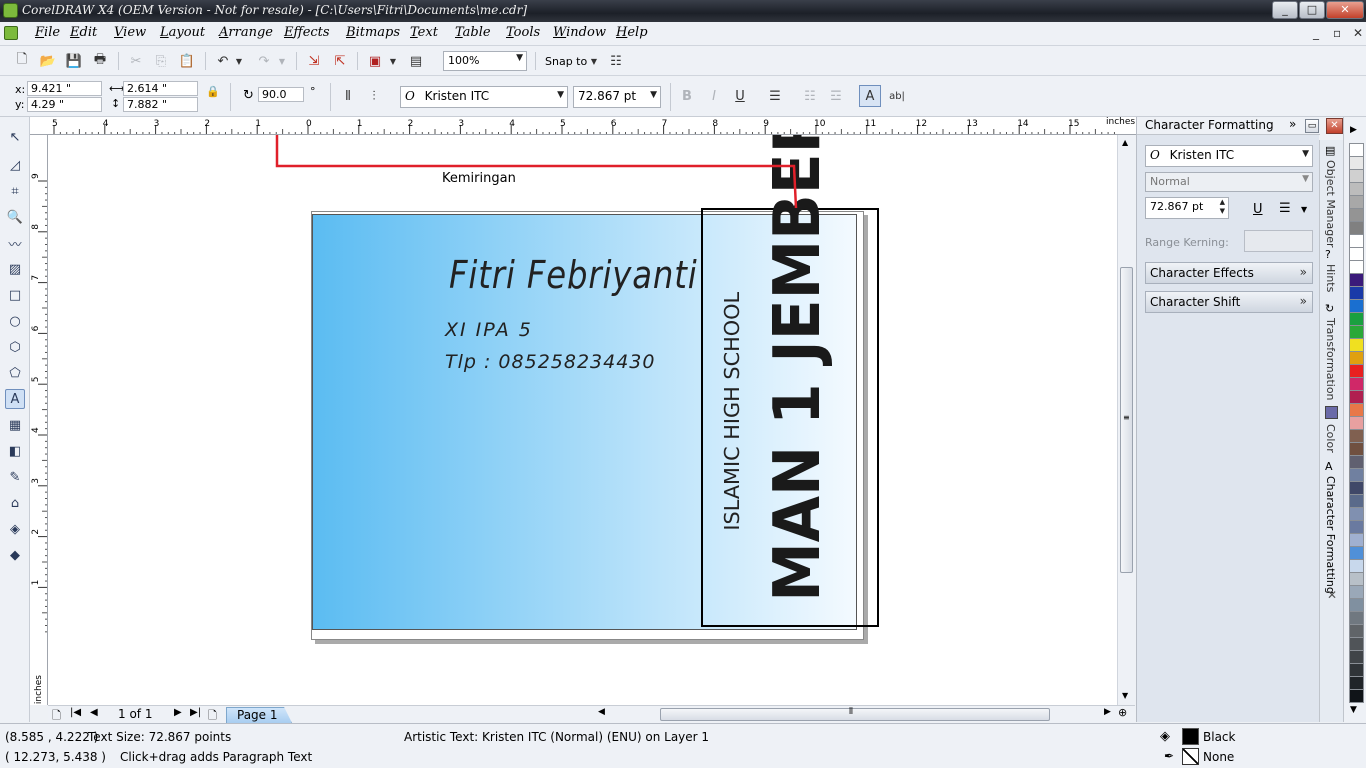 Image resolution: width=1366 pixels, height=768 pixels. What do you see at coordinates (264, 61) in the screenshot?
I see `redo-icon: ↷` at bounding box center [264, 61].